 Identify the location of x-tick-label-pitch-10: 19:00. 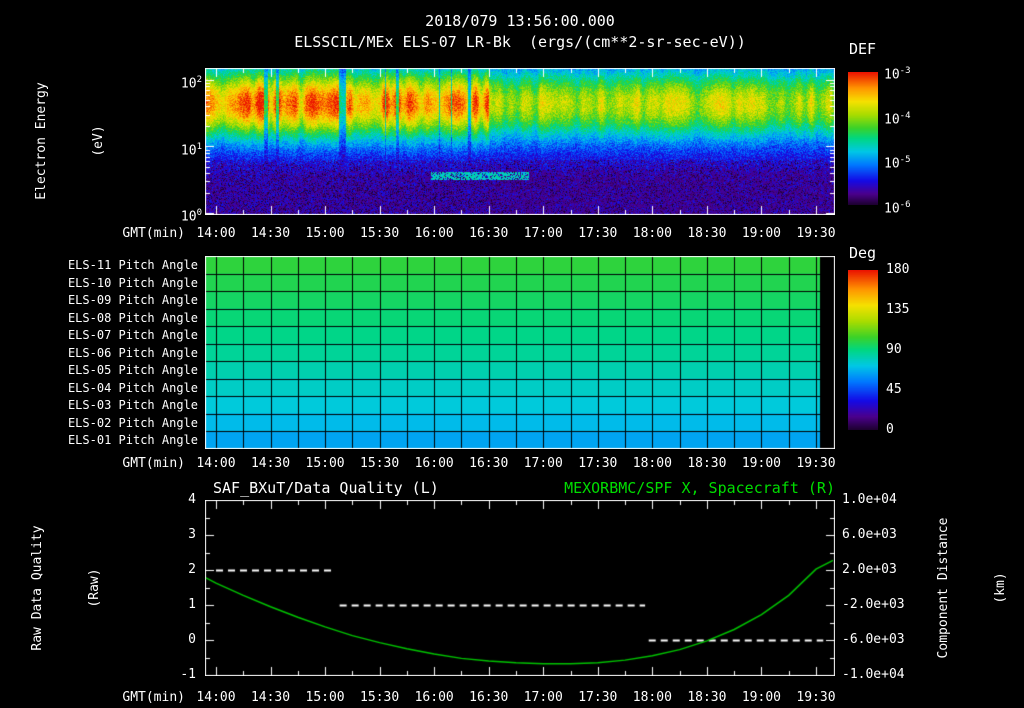
(761, 463).